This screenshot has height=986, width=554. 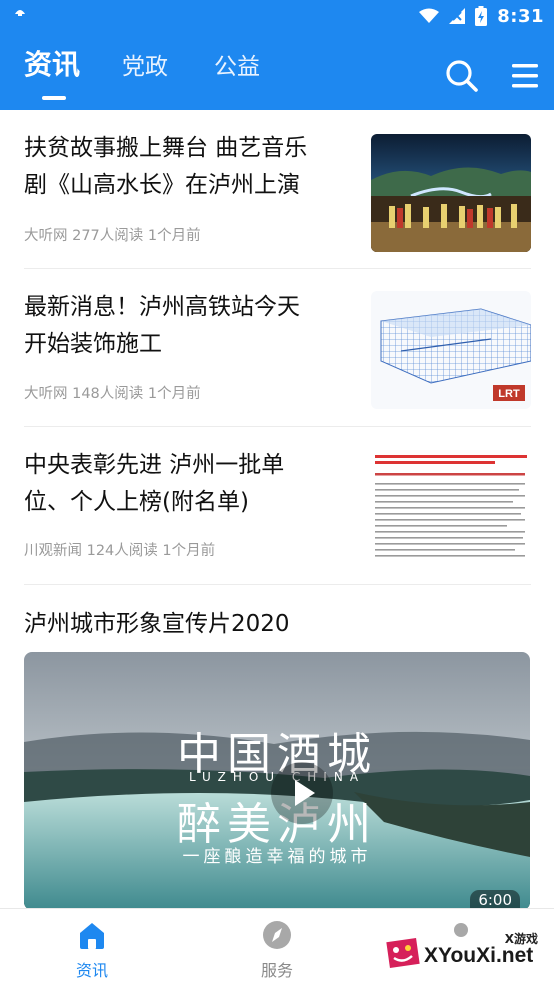 I want to click on svg-text: LRT, so click(x=509, y=394).